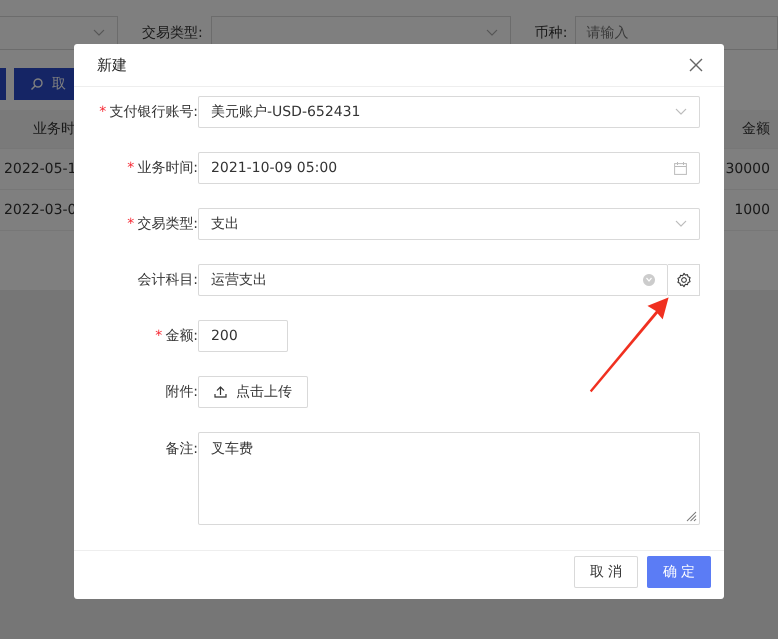 Image resolution: width=778 pixels, height=639 pixels. Describe the element at coordinates (153, 112) in the screenshot. I see `field-label: 支付银行账号:` at that location.